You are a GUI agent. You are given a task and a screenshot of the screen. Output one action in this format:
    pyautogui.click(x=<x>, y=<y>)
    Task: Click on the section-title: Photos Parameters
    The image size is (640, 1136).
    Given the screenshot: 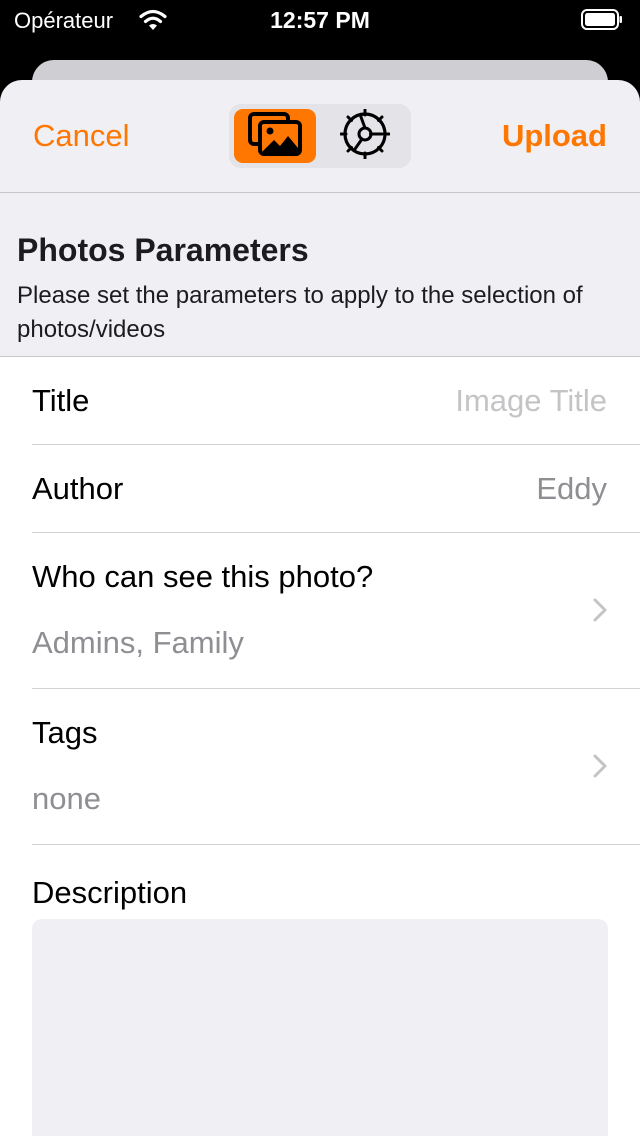 What is the action you would take?
    pyautogui.click(x=163, y=250)
    